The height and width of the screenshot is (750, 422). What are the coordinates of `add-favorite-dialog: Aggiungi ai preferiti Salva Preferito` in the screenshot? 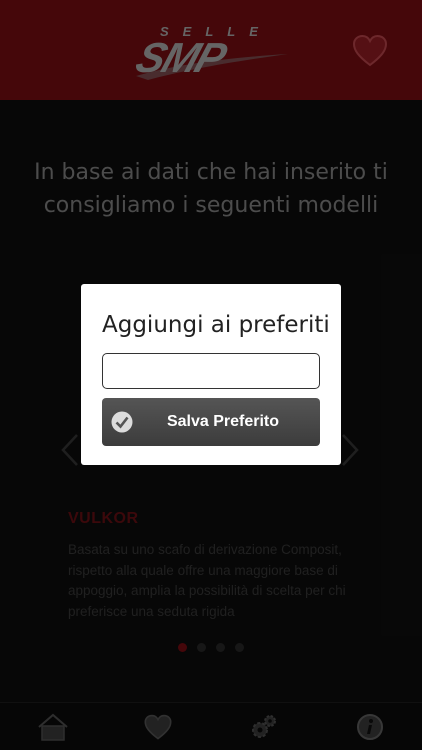 It's located at (211, 374).